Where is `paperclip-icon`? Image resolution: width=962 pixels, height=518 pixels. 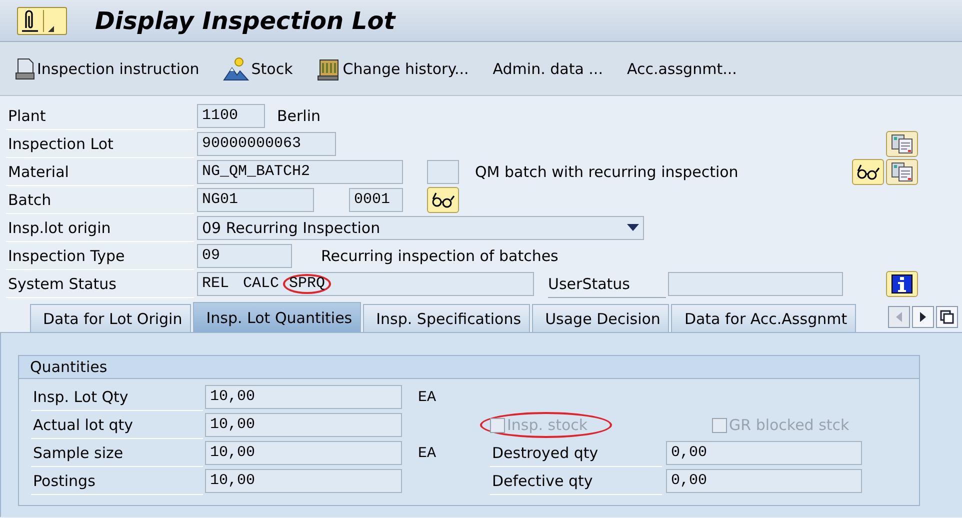
paperclip-icon is located at coordinates (30, 21).